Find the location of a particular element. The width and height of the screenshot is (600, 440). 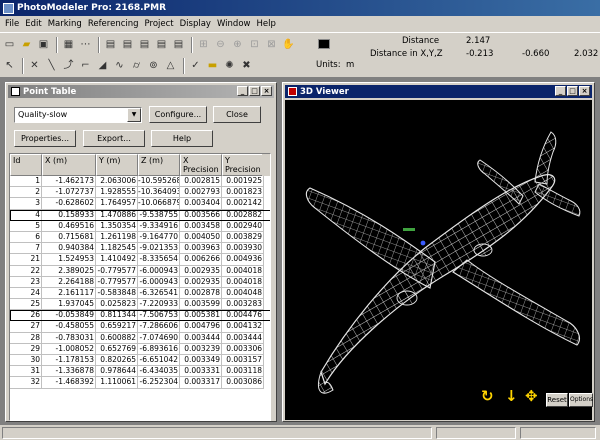

menu-marking: Marking is located at coordinates (65, 24).